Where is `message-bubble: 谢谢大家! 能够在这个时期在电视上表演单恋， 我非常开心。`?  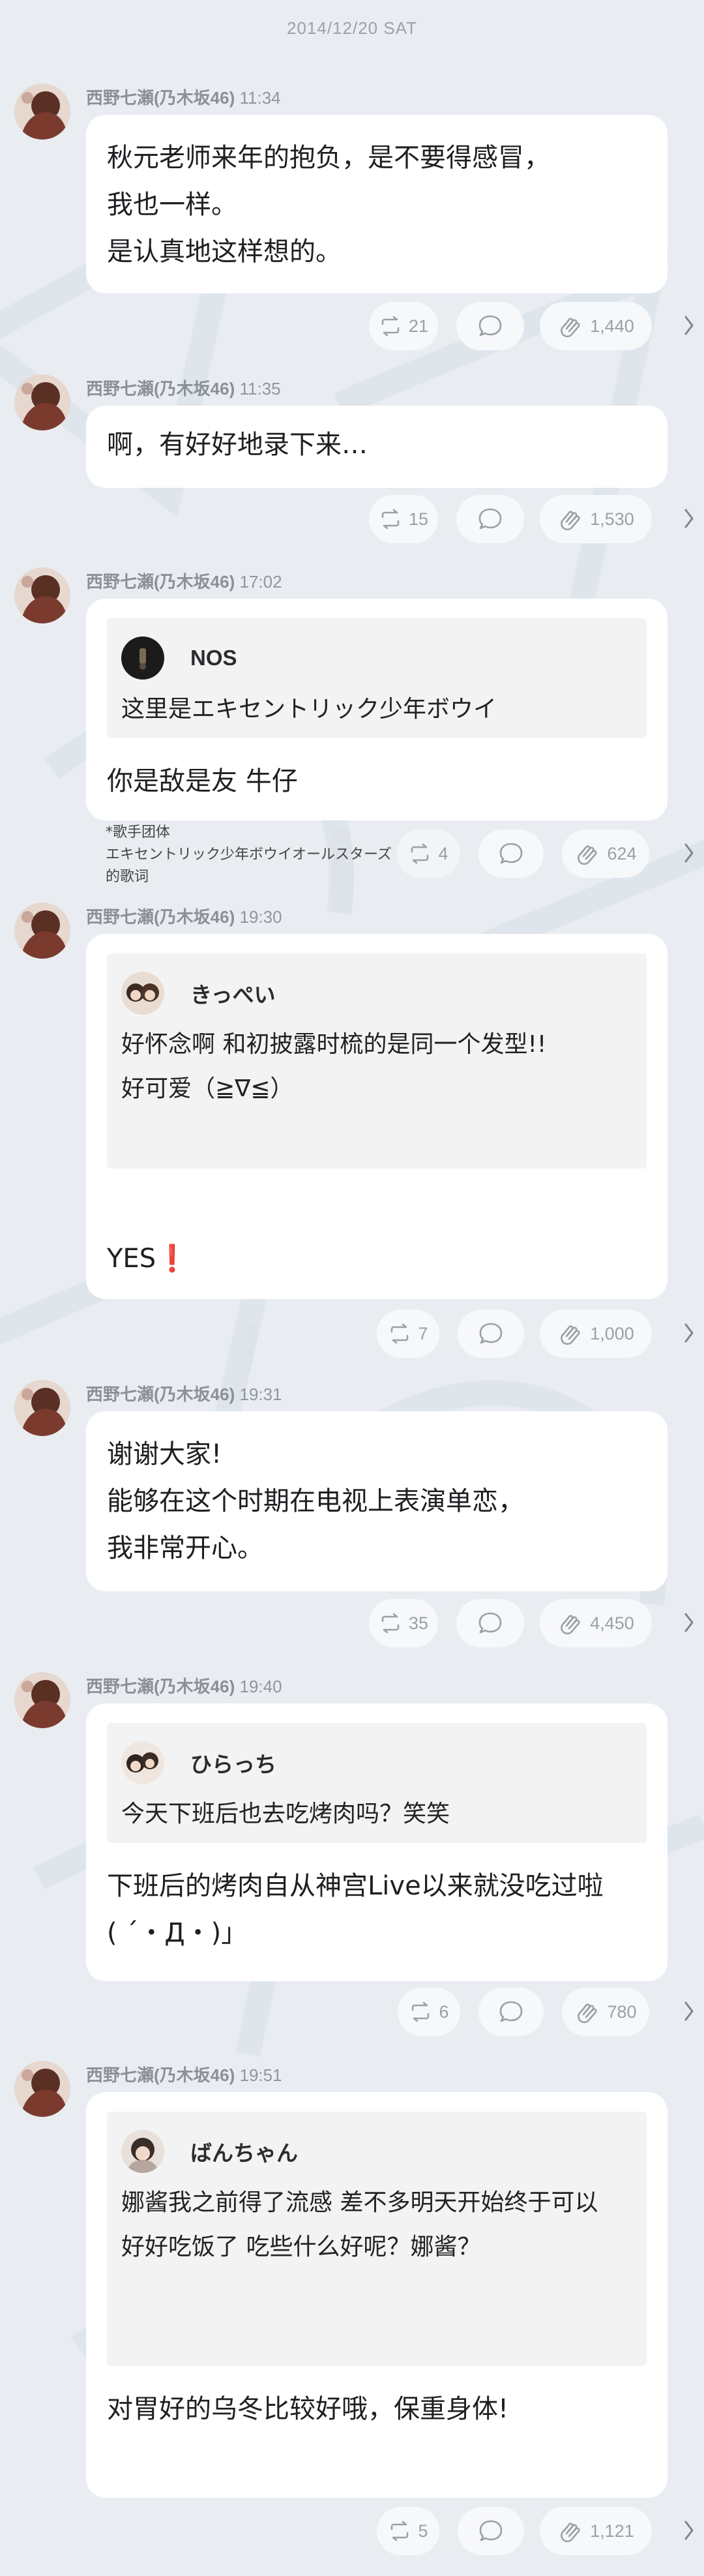 message-bubble: 谢谢大家! 能够在这个时期在电视上表演单恋， 我非常开心。 is located at coordinates (376, 1501).